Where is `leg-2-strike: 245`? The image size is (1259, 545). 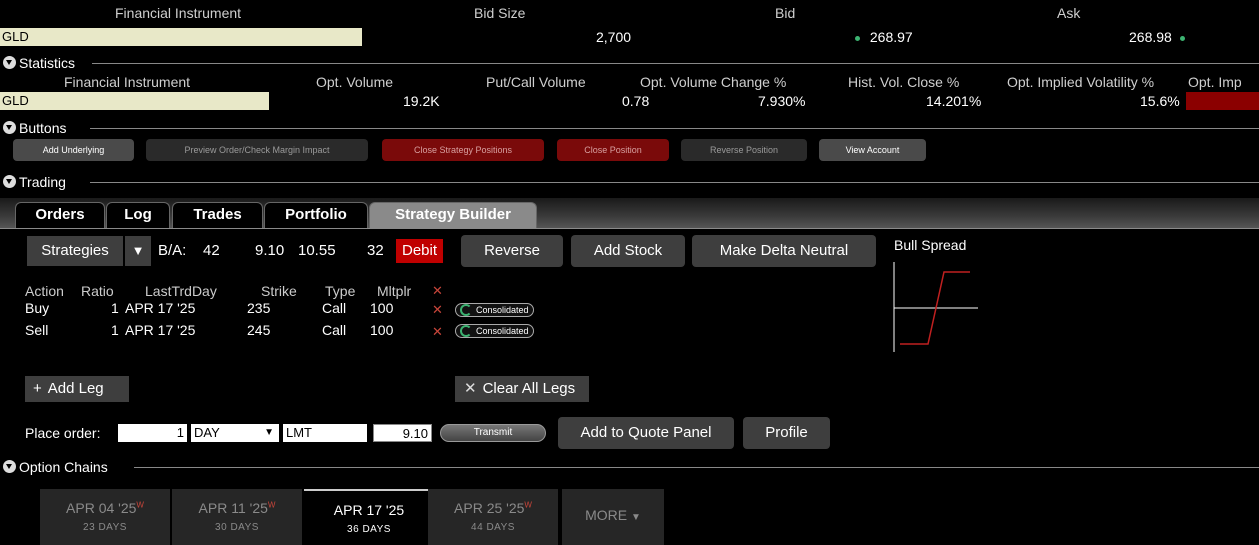
leg-2-strike: 245 is located at coordinates (258, 330).